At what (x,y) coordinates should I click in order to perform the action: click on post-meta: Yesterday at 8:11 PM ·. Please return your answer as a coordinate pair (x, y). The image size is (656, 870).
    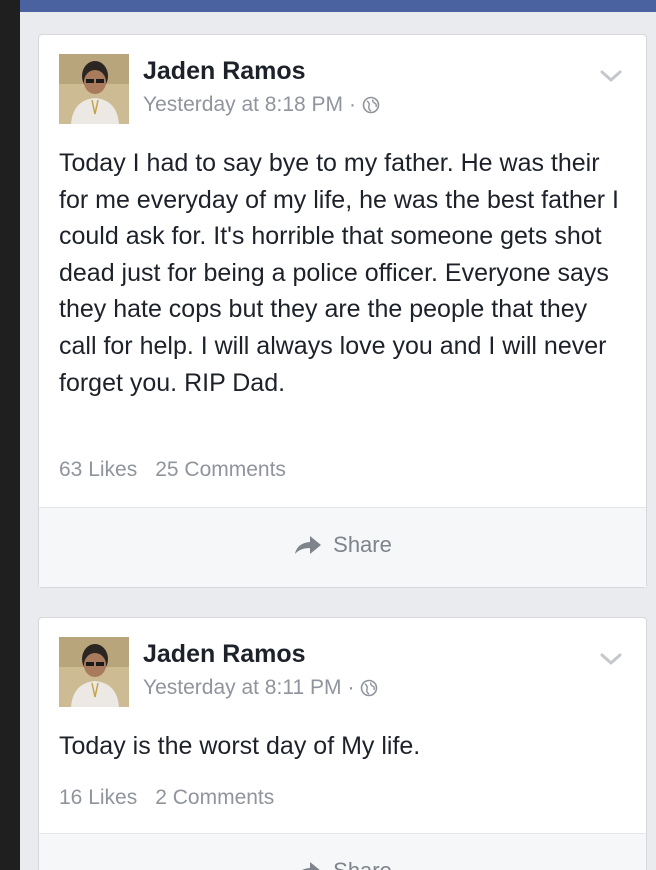
    Looking at the image, I should click on (260, 688).